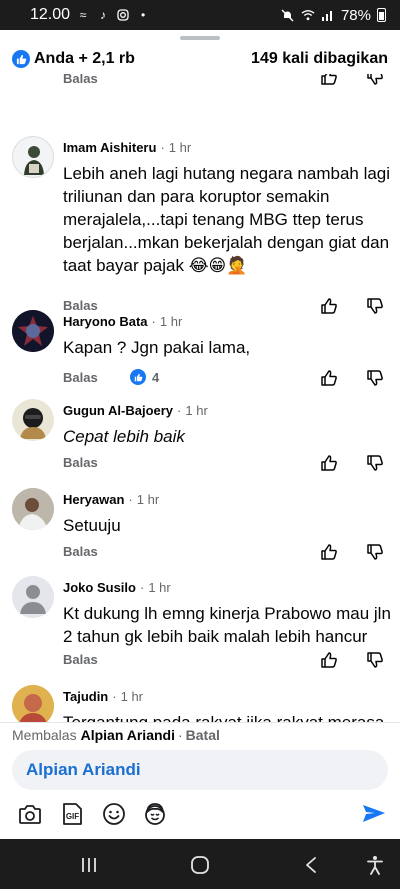 This screenshot has width=400, height=889. I want to click on system-navigation-bar, so click(200, 864).